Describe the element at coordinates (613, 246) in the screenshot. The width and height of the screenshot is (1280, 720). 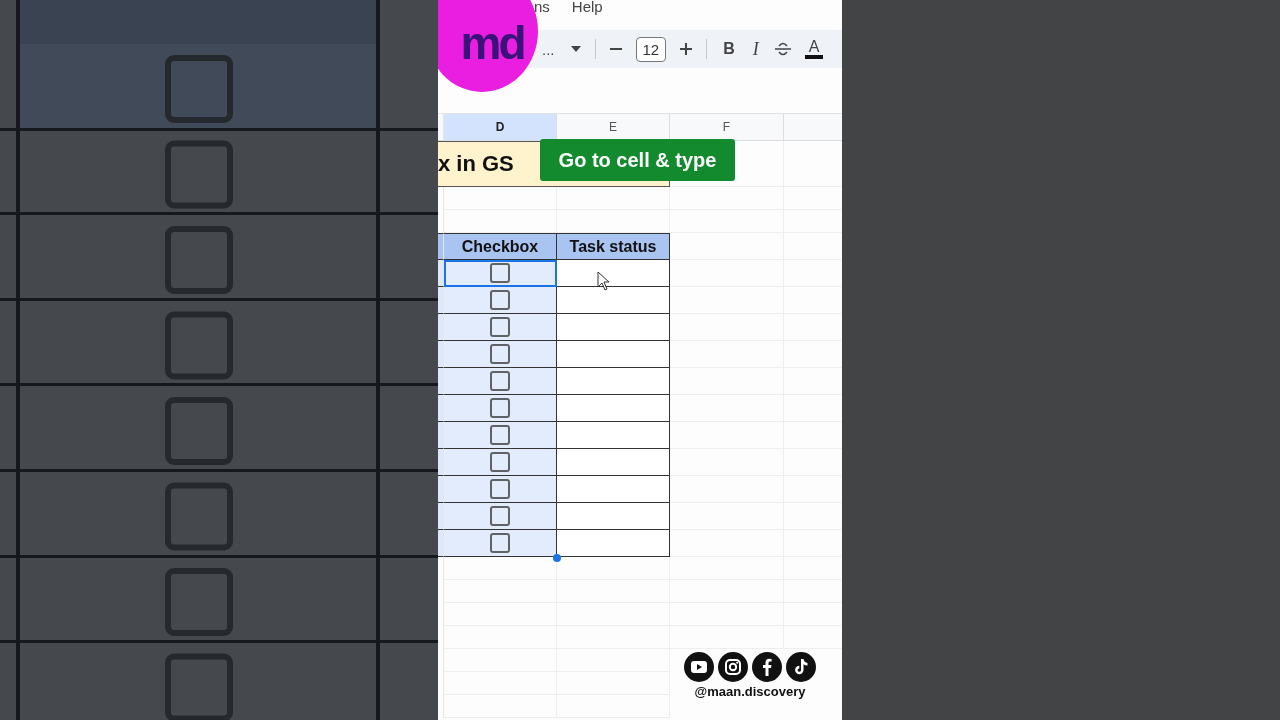
I see `table-header: Task status` at that location.